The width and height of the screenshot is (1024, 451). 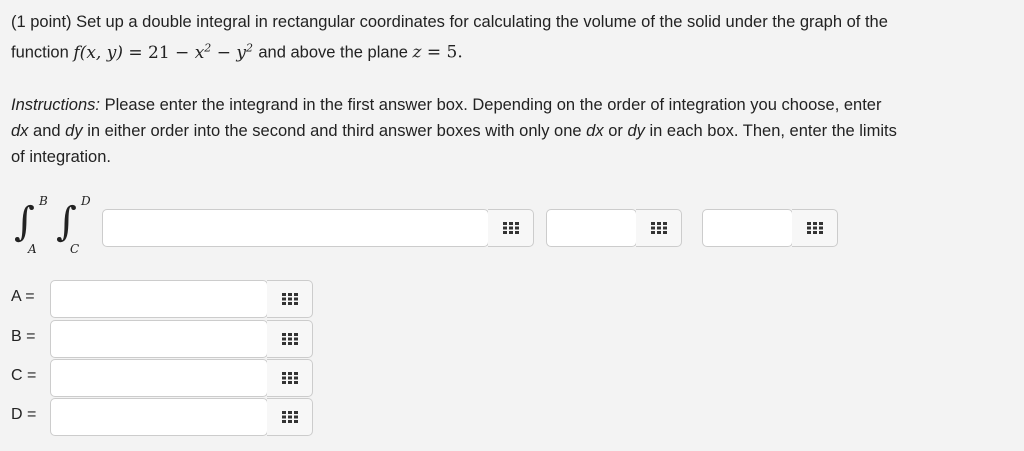 I want to click on points-label: (1 point), so click(x=41, y=22).